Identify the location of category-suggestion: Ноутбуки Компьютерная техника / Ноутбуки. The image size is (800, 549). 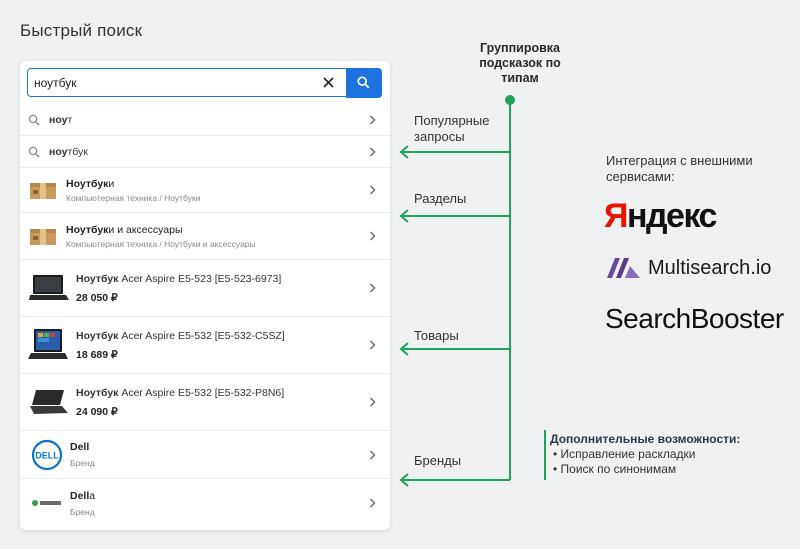
(205, 190).